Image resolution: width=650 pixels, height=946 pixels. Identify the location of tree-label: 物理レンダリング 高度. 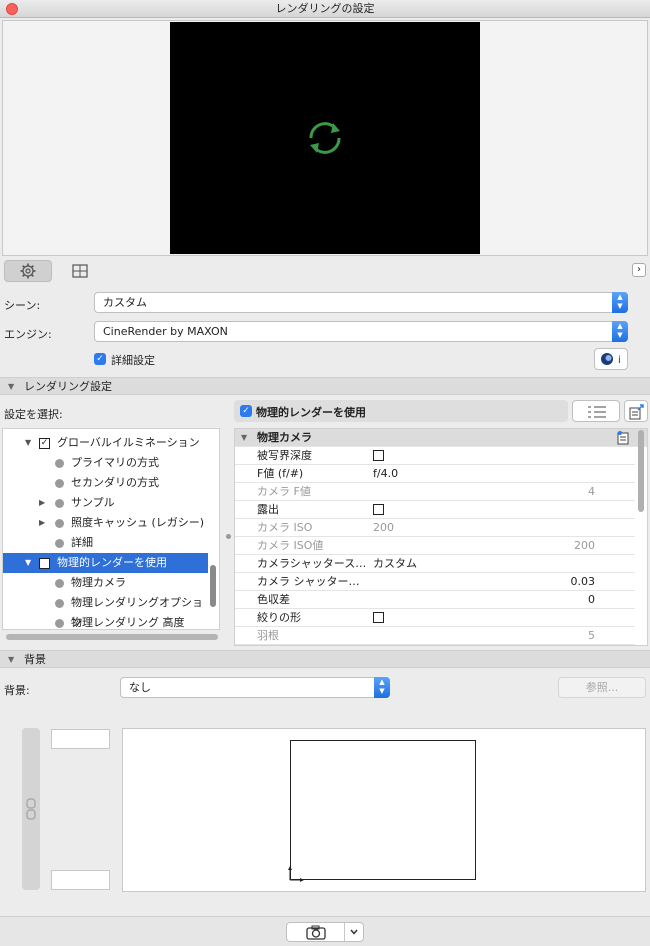
(128, 622).